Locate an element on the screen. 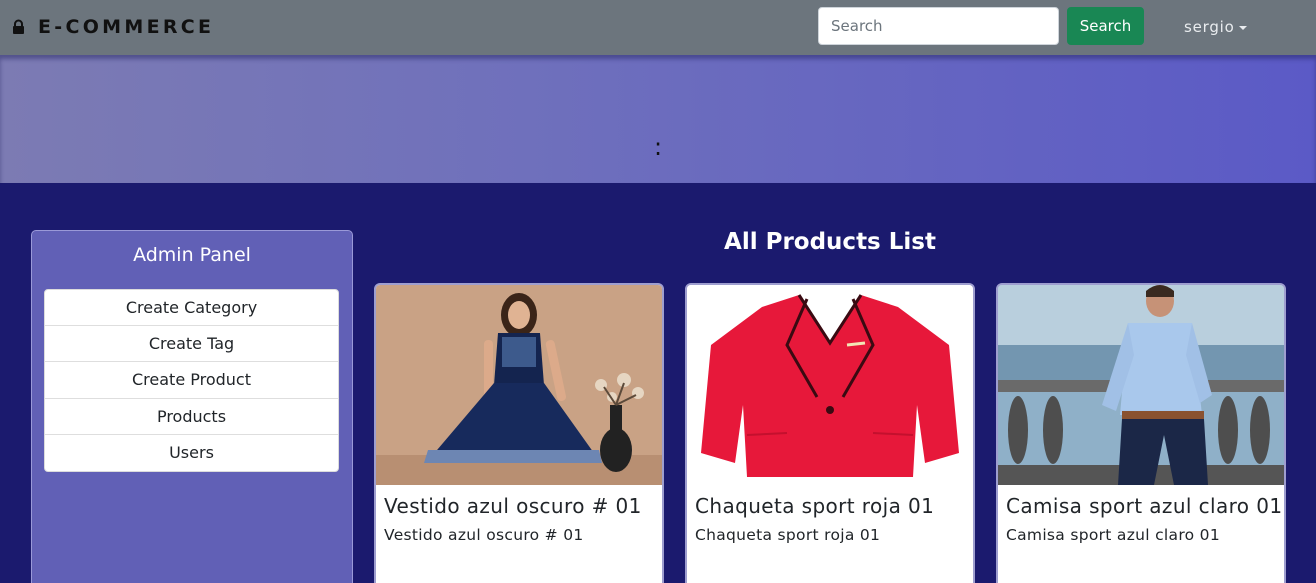 The width and height of the screenshot is (1316, 583). product-description: Vestido azul oscuro # 01 is located at coordinates (484, 535).